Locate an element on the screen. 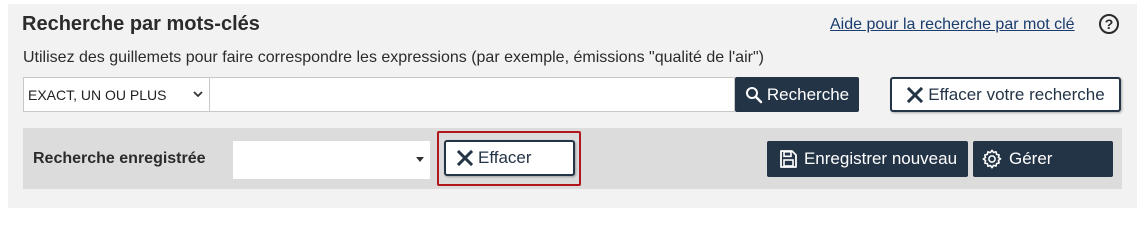  clear-search-label: Effacer votre recherche is located at coordinates (1016, 94).